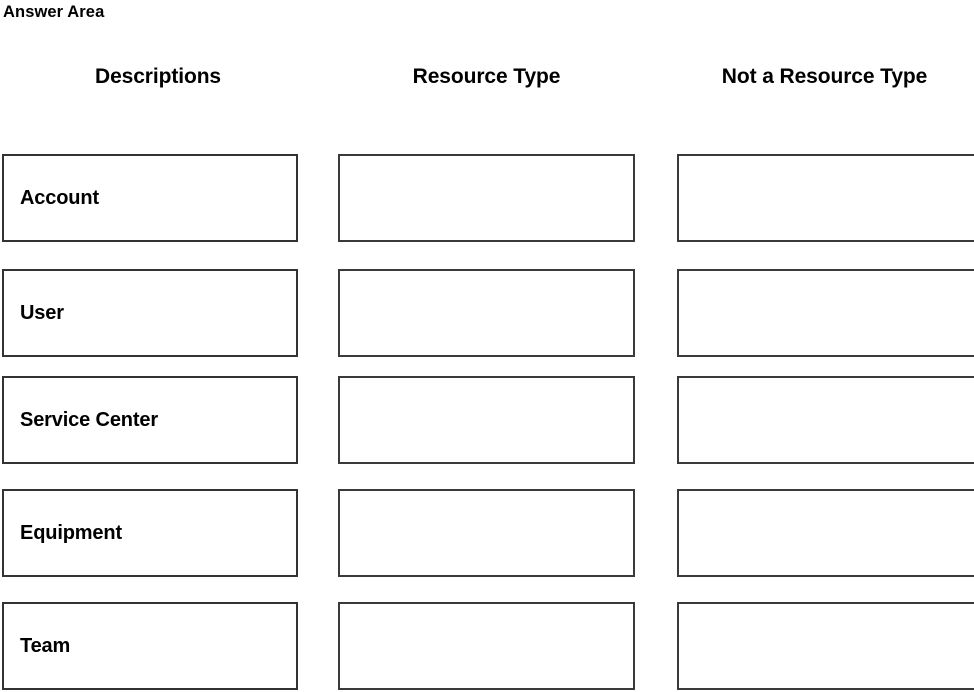 This screenshot has height=692, width=974. Describe the element at coordinates (59, 197) in the screenshot. I see `description-label: Account` at that location.